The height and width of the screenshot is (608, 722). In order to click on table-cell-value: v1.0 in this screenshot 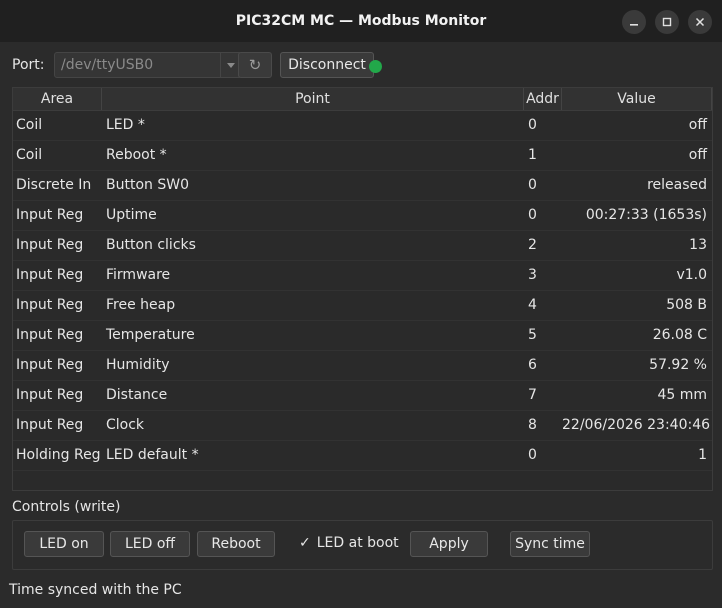, I will do `click(691, 275)`.